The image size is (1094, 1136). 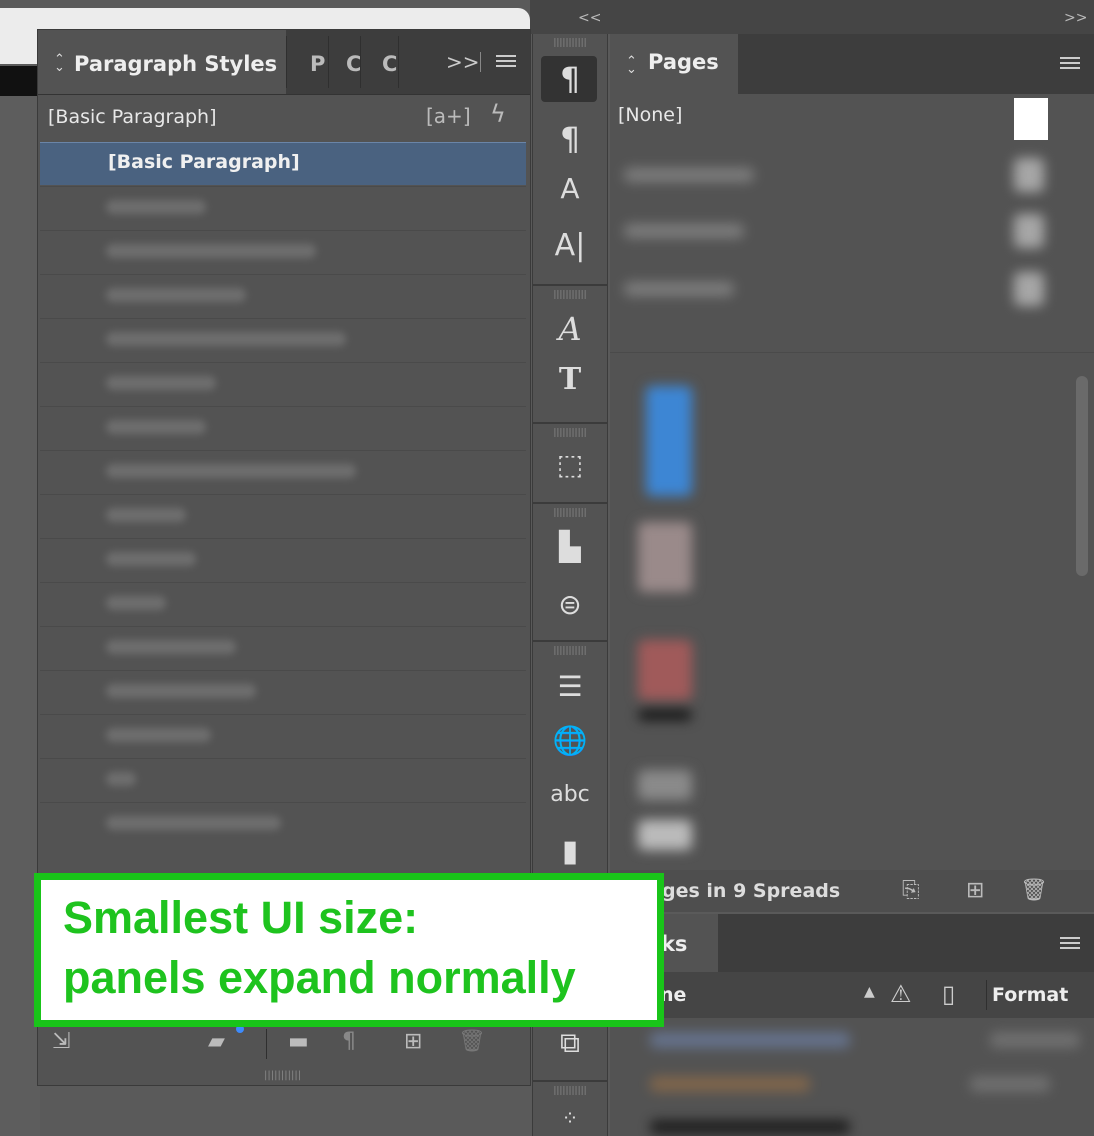 I want to click on annotation-callout: Smallest UI size: panels expand normally, so click(x=349, y=950).